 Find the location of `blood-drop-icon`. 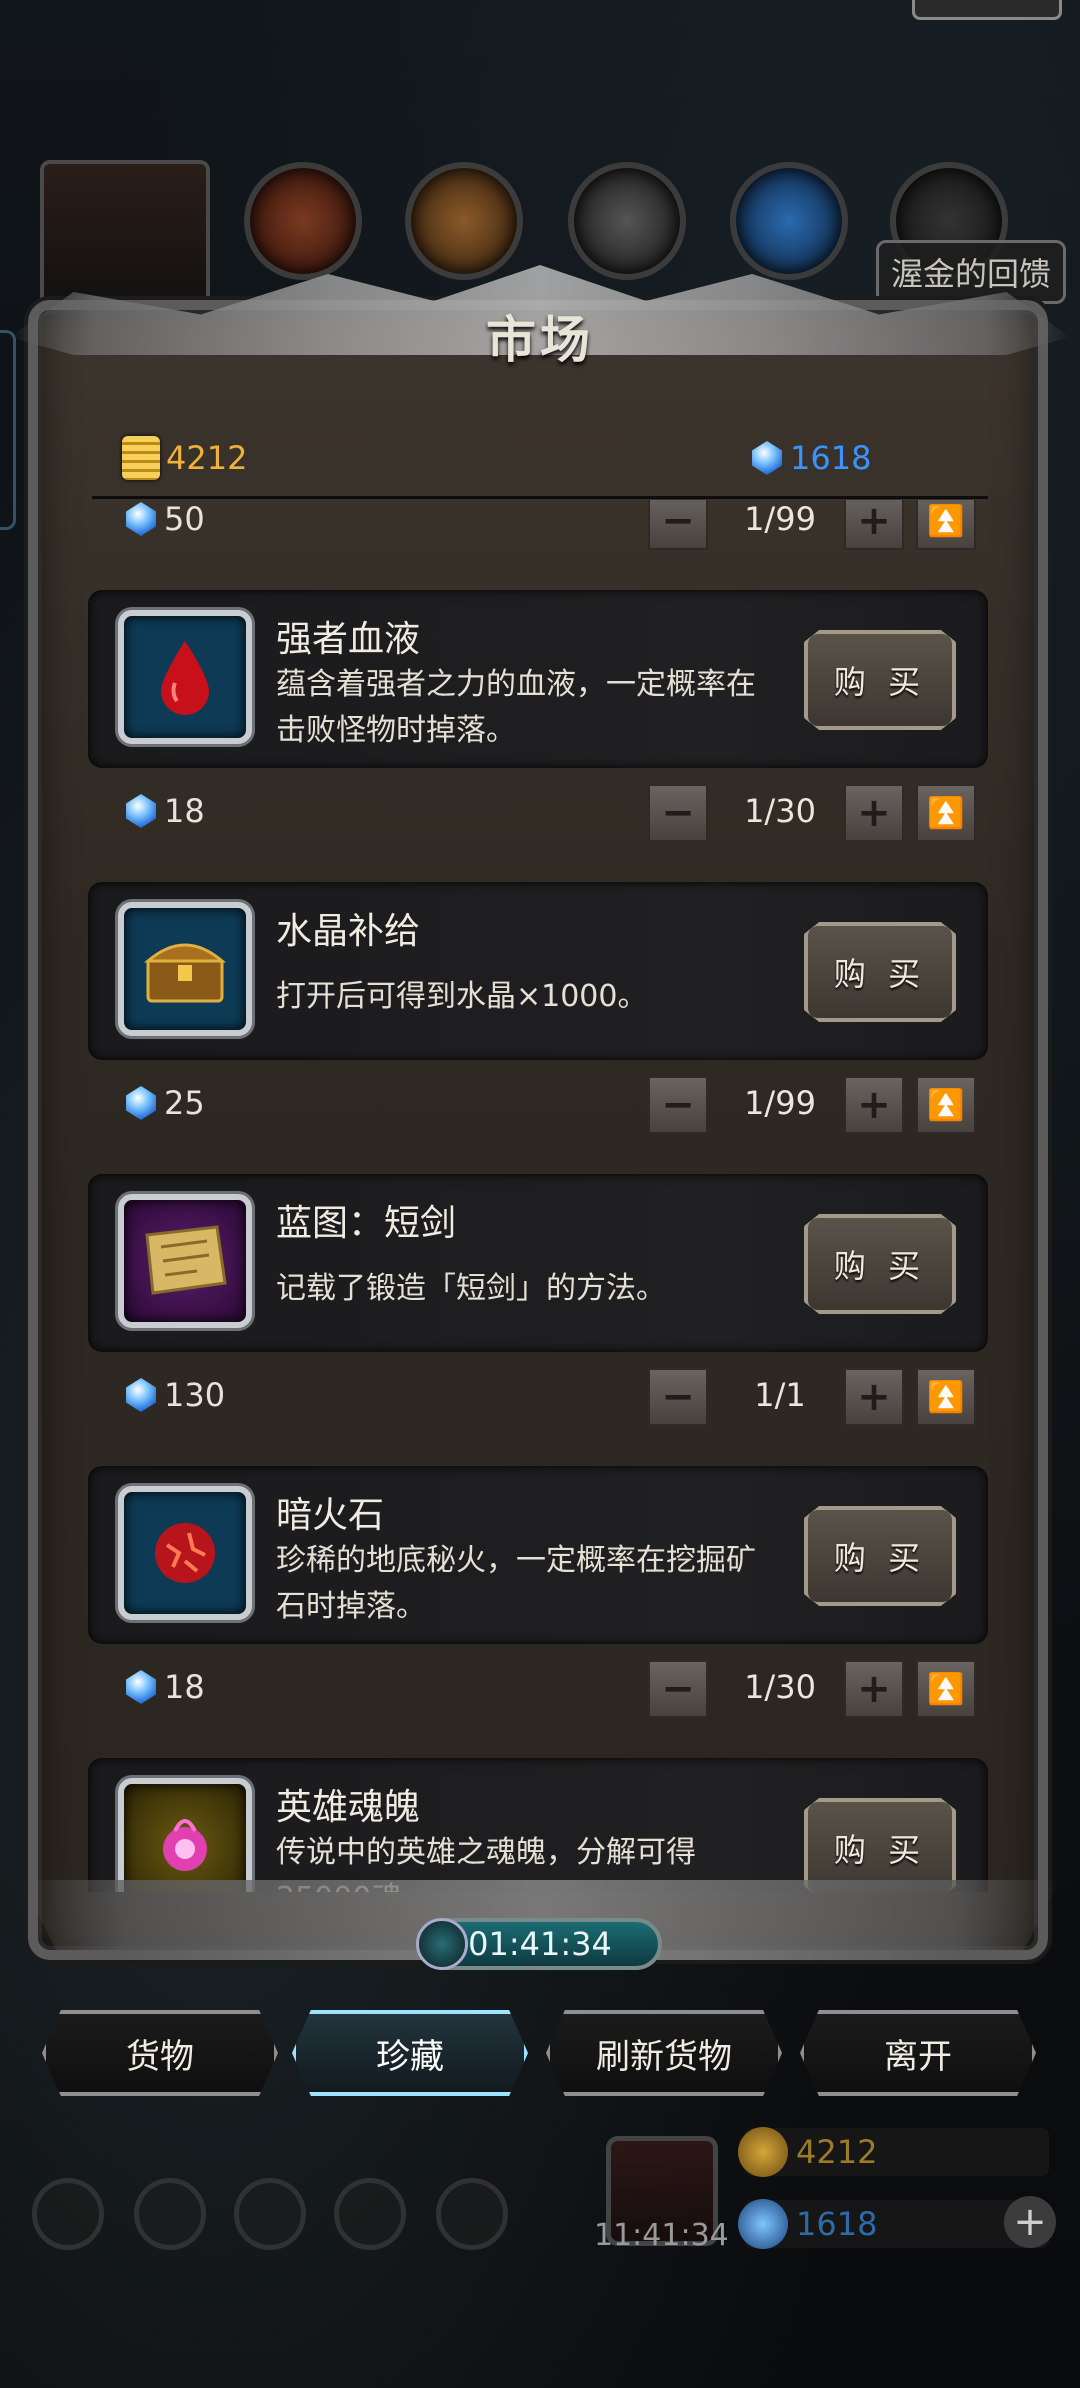

blood-drop-icon is located at coordinates (185, 678).